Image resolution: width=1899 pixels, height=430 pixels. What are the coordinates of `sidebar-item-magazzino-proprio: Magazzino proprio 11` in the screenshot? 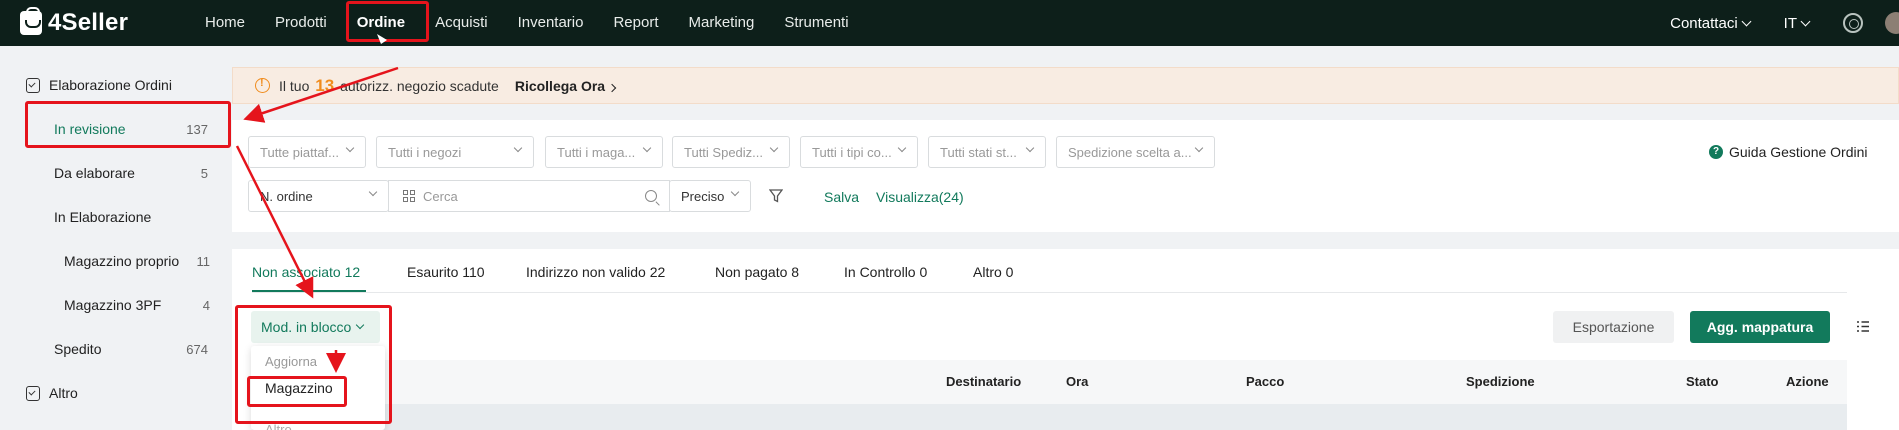 It's located at (137, 261).